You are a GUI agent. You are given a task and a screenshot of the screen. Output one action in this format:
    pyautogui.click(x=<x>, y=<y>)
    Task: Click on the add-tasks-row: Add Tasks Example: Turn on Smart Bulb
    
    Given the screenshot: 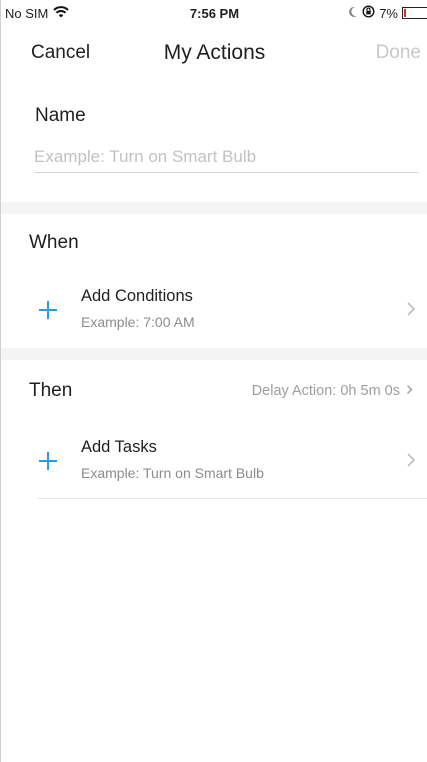 What is the action you would take?
    pyautogui.click(x=214, y=462)
    